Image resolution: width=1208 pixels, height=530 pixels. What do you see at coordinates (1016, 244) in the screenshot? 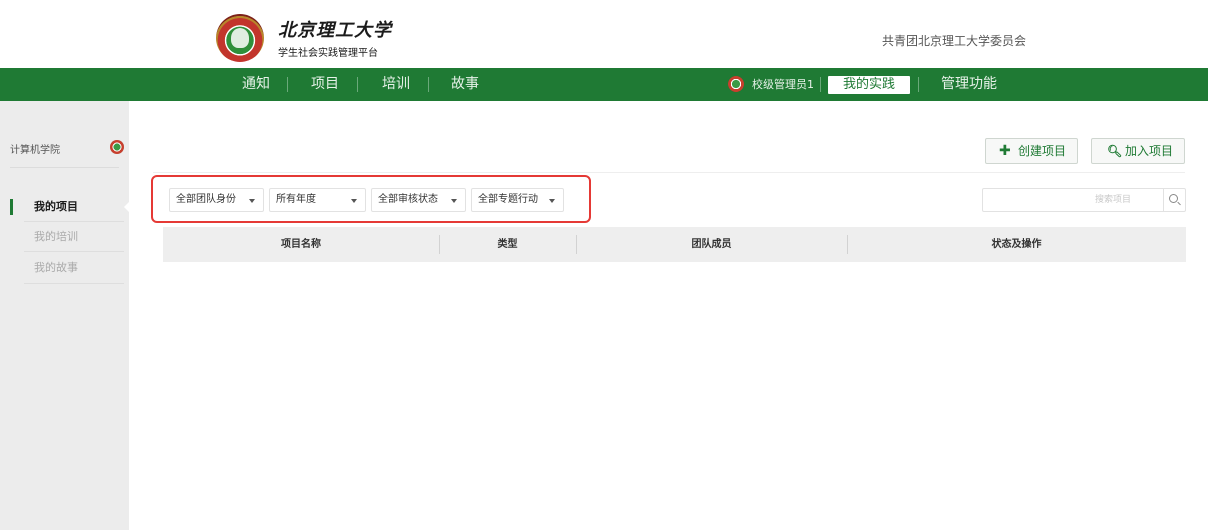
I see `column-status-actions: 状态及操作` at bounding box center [1016, 244].